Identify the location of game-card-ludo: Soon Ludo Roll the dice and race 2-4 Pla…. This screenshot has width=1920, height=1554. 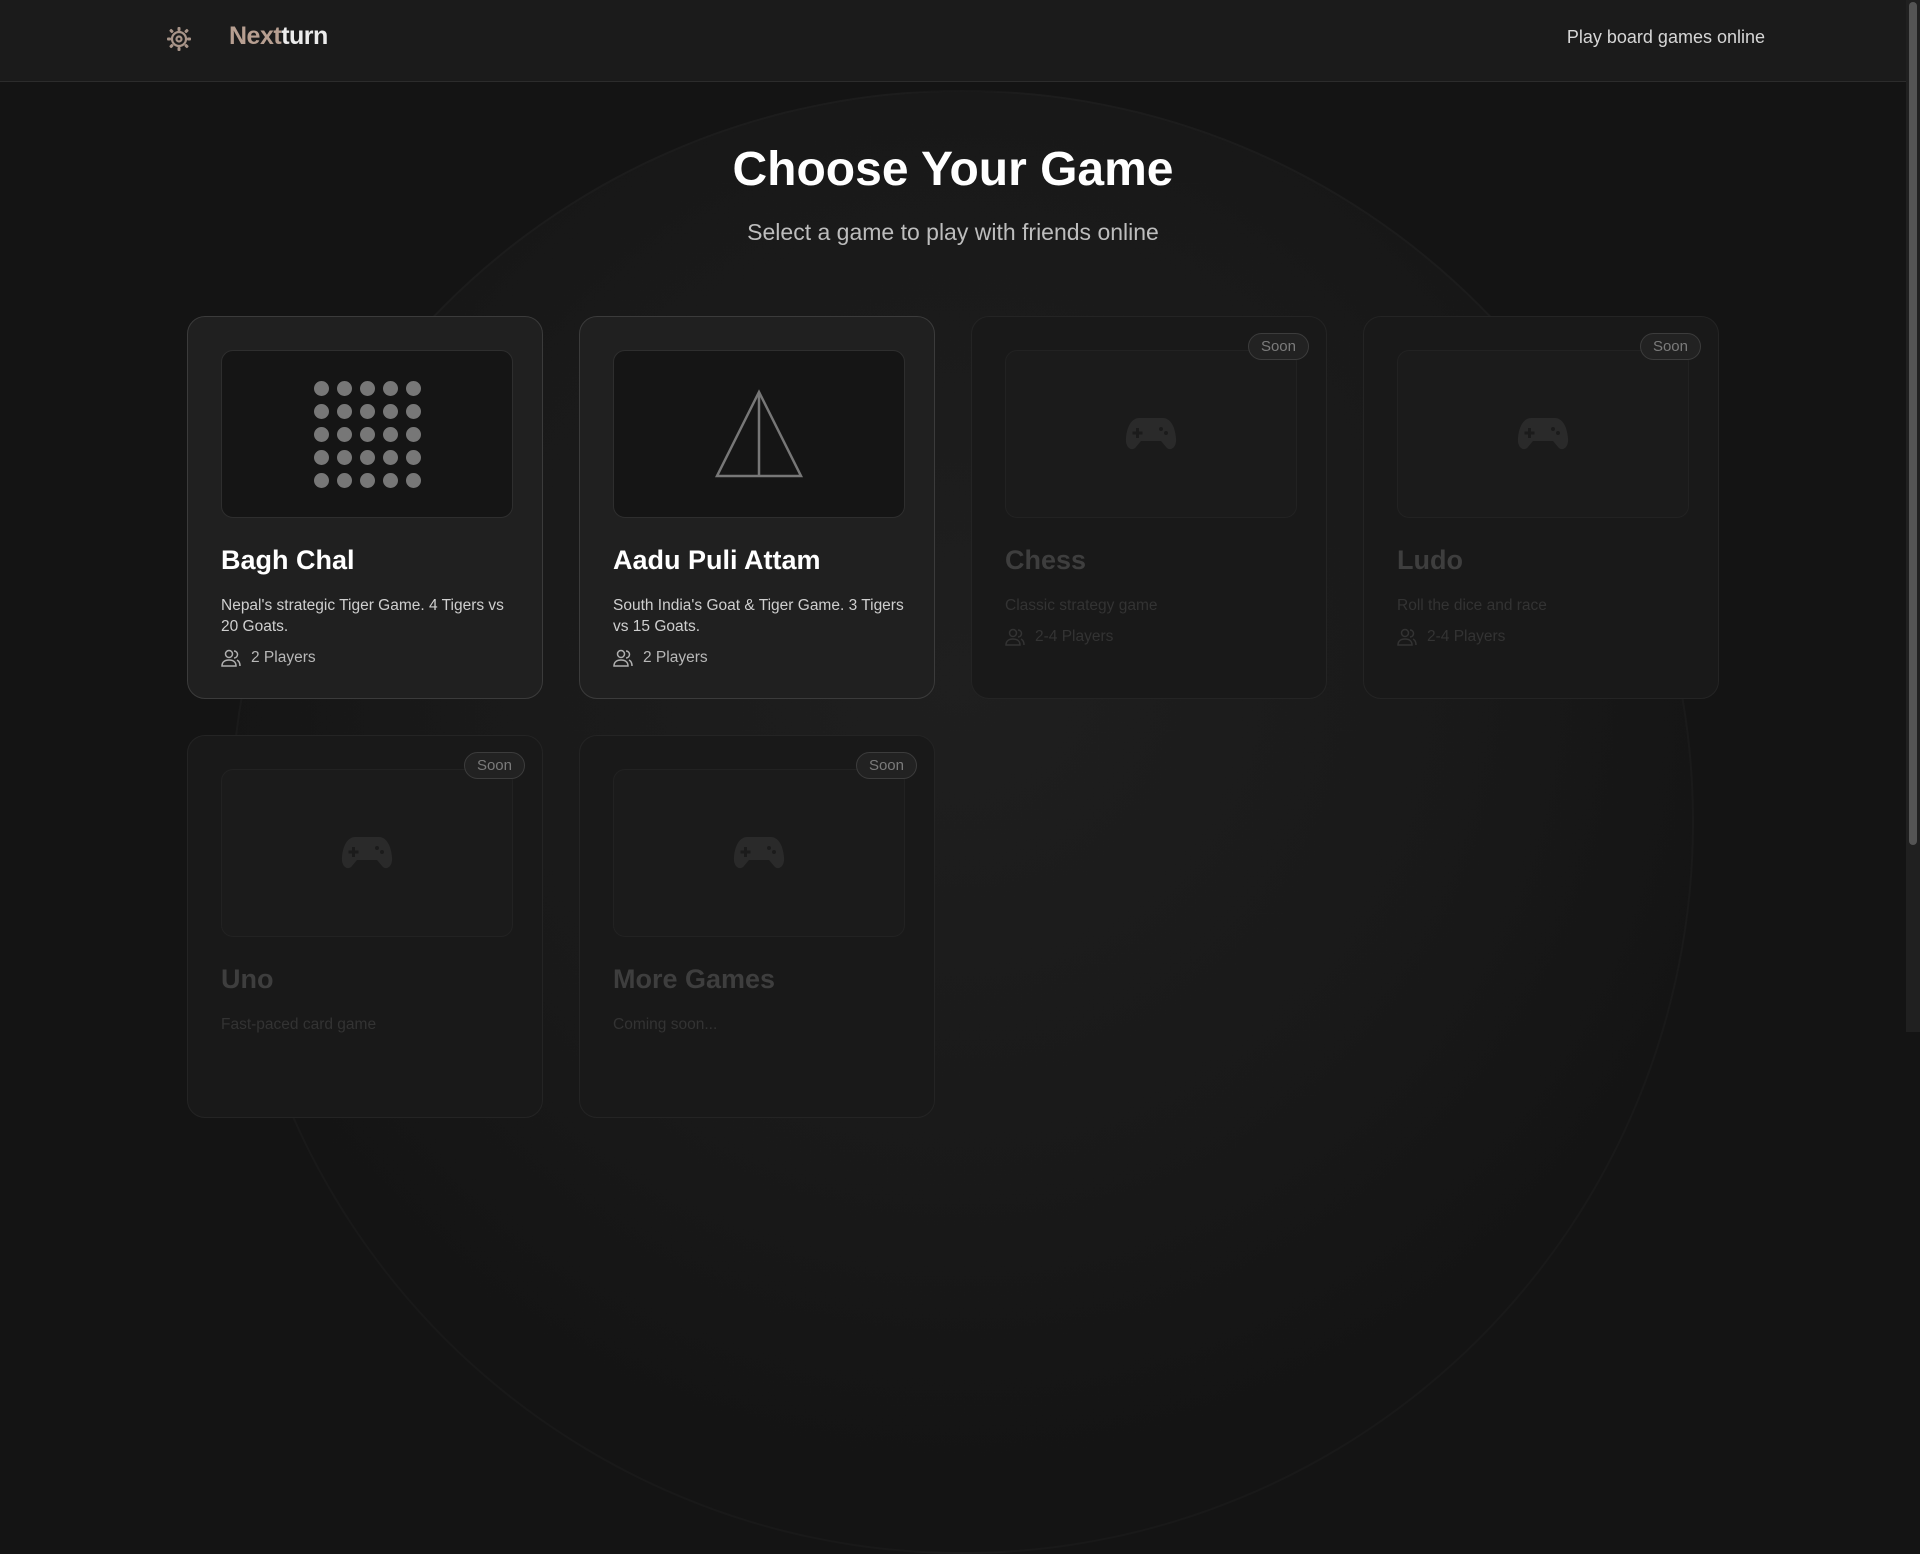
(1541, 507).